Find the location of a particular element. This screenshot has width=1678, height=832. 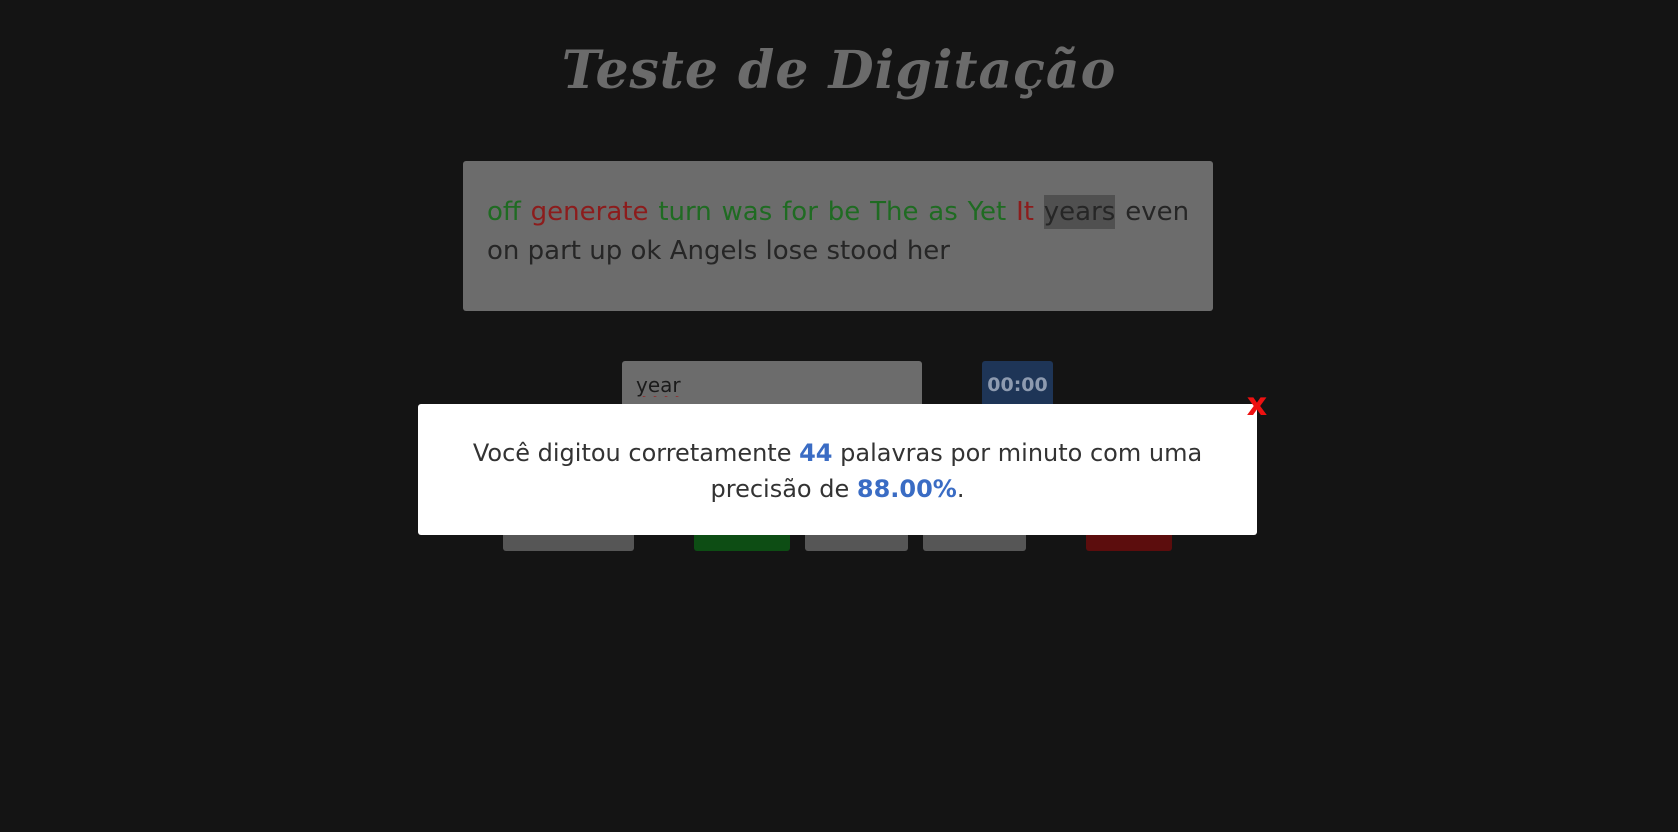

word-correct: The is located at coordinates (894, 212).